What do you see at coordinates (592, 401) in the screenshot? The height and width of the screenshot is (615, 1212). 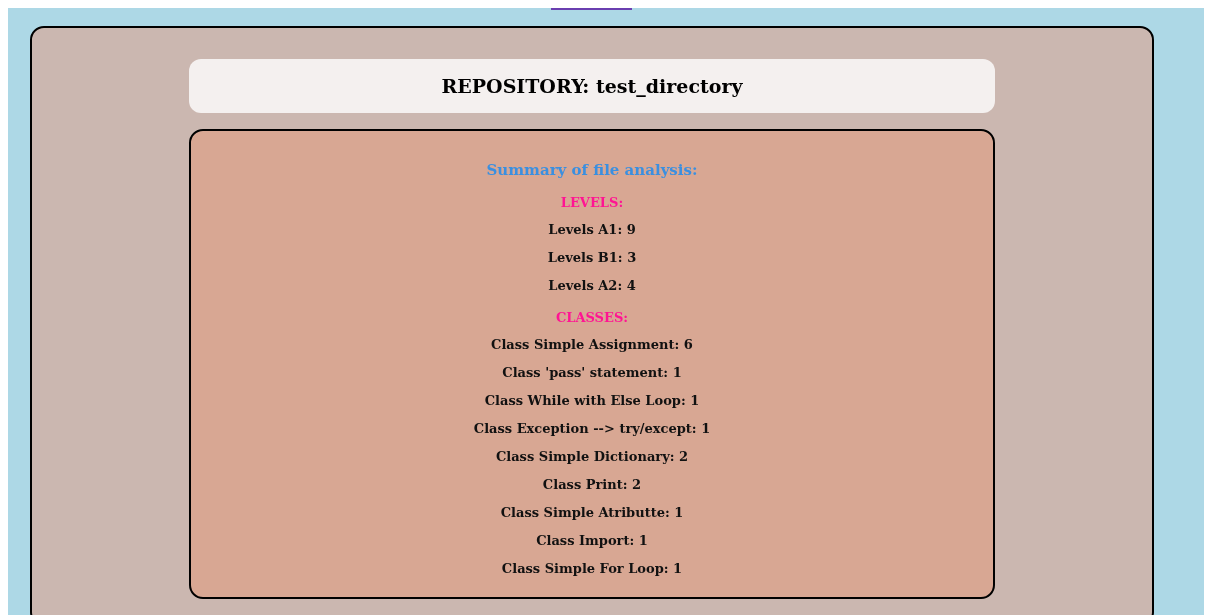 I see `summary-item: Class While with Else Loop: 1` at bounding box center [592, 401].